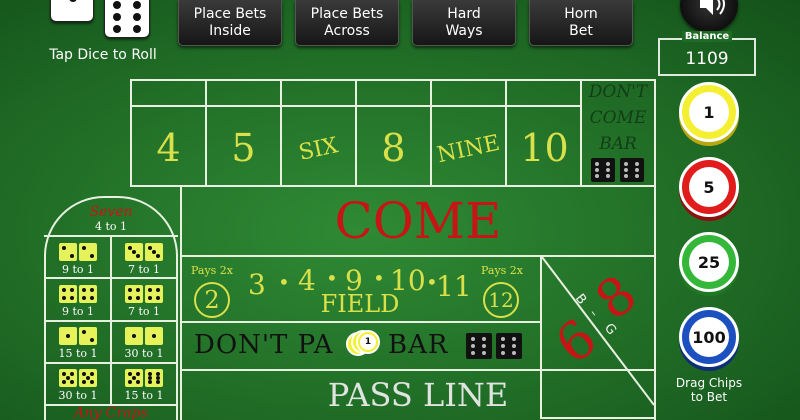 The height and width of the screenshot is (420, 800). I want to click on chip-25-value: 25, so click(709, 262).